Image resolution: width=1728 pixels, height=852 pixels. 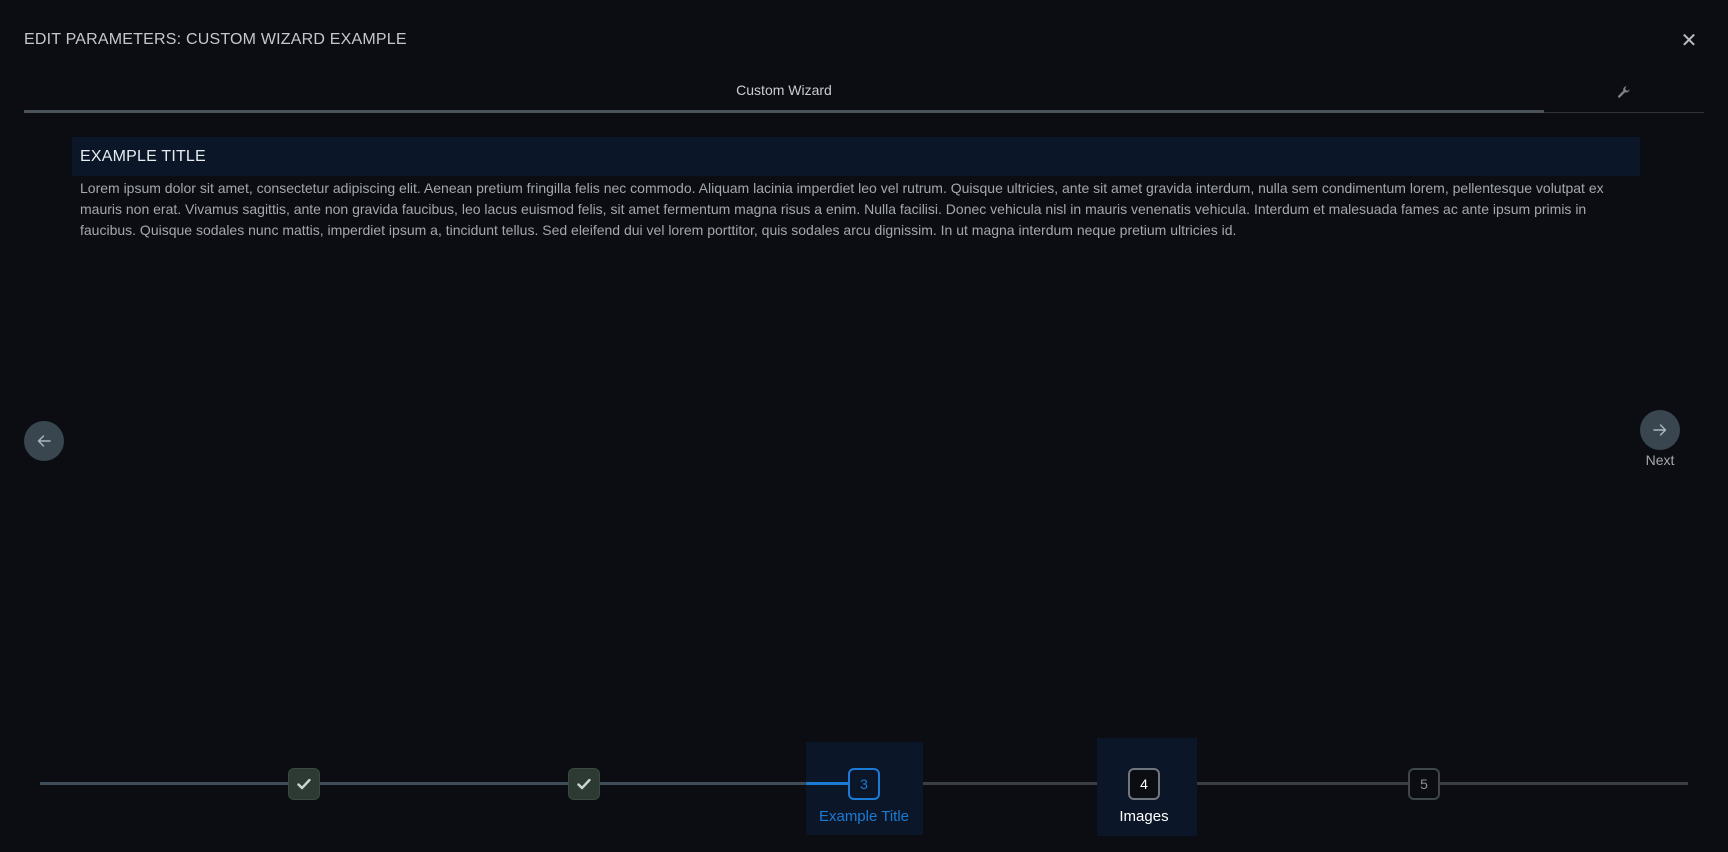 I want to click on step-5: 5, so click(x=1424, y=784).